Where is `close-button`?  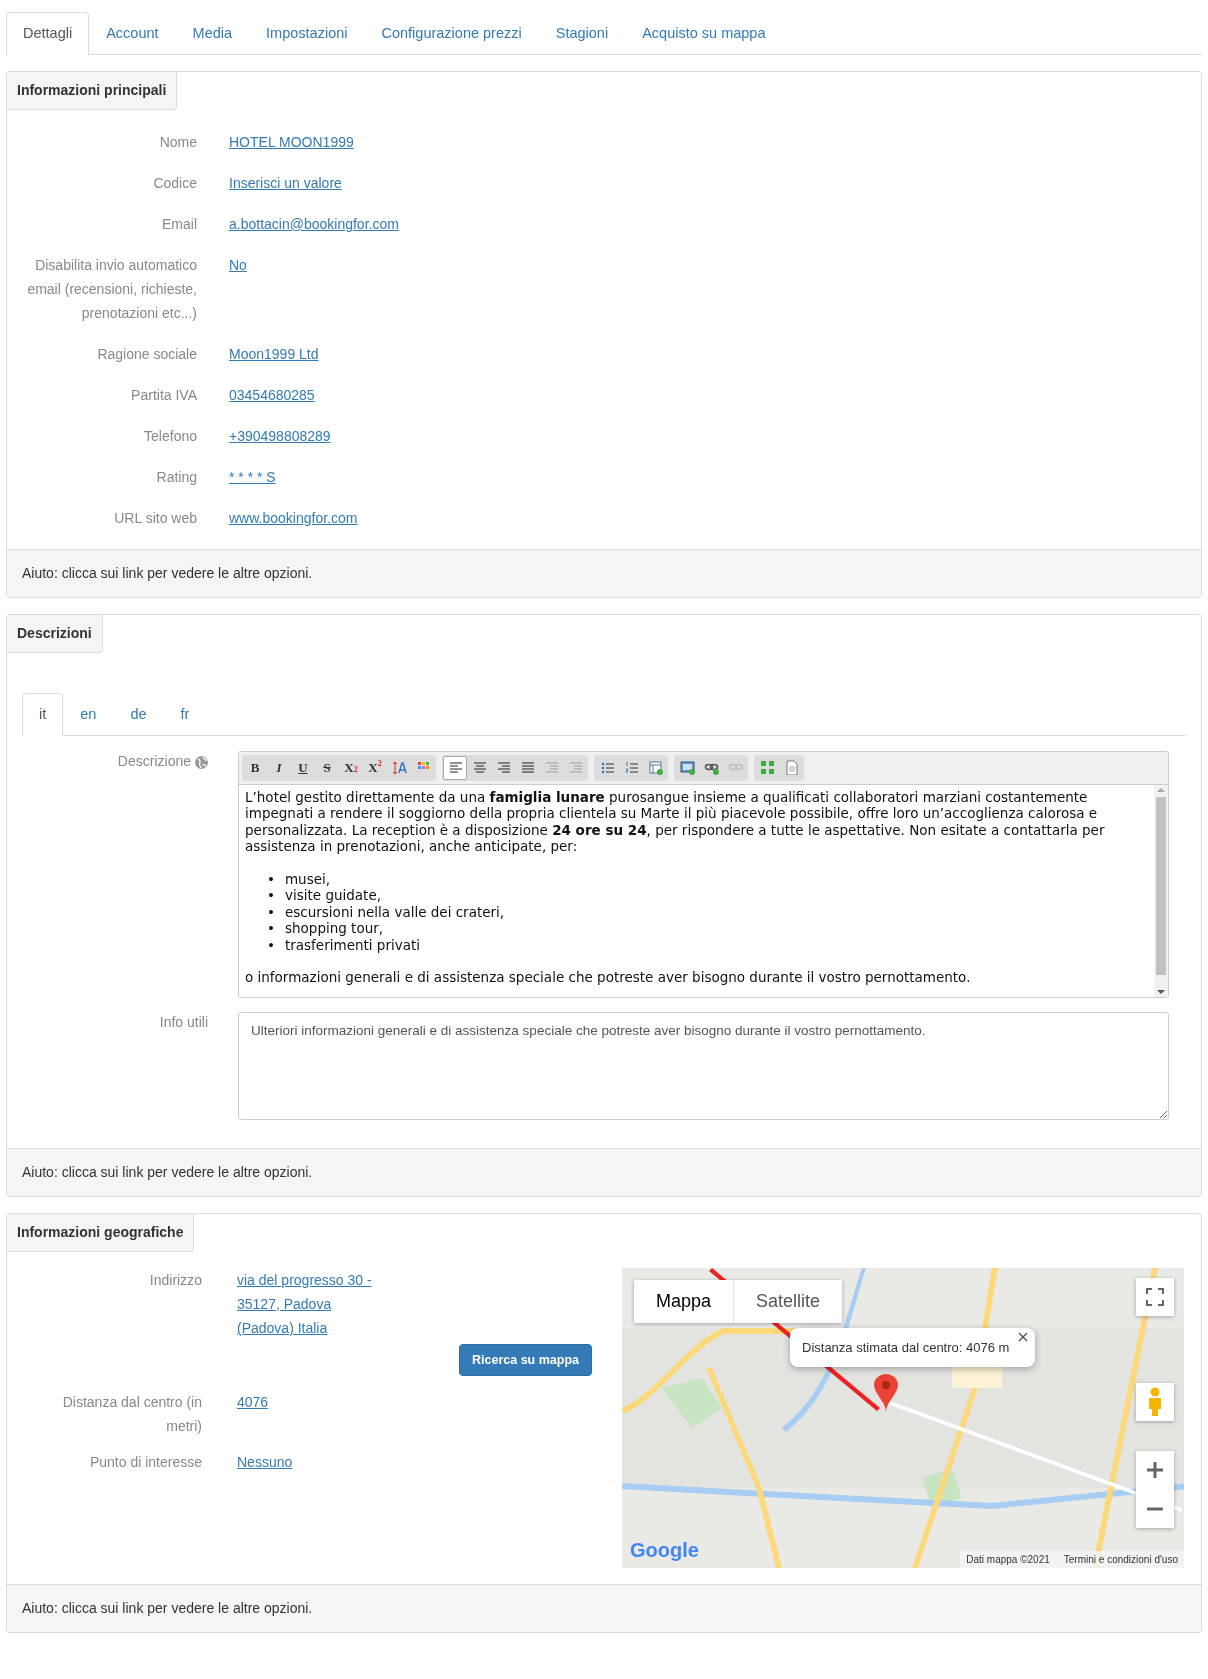 close-button is located at coordinates (1023, 1336).